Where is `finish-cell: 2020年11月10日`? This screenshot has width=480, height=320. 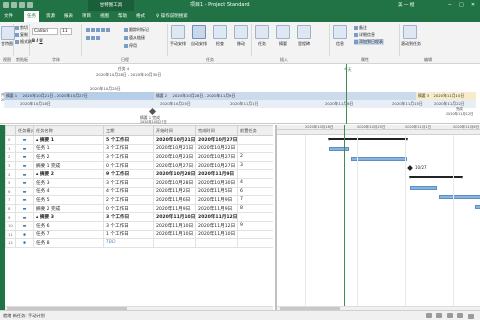
finish-cell: 2020年11月10日 is located at coordinates (216, 234).